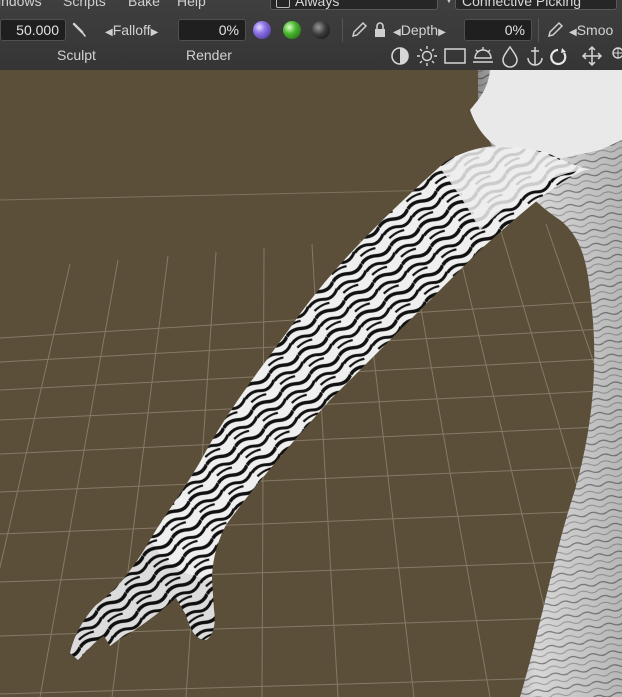  I want to click on sun-icon, so click(427, 56).